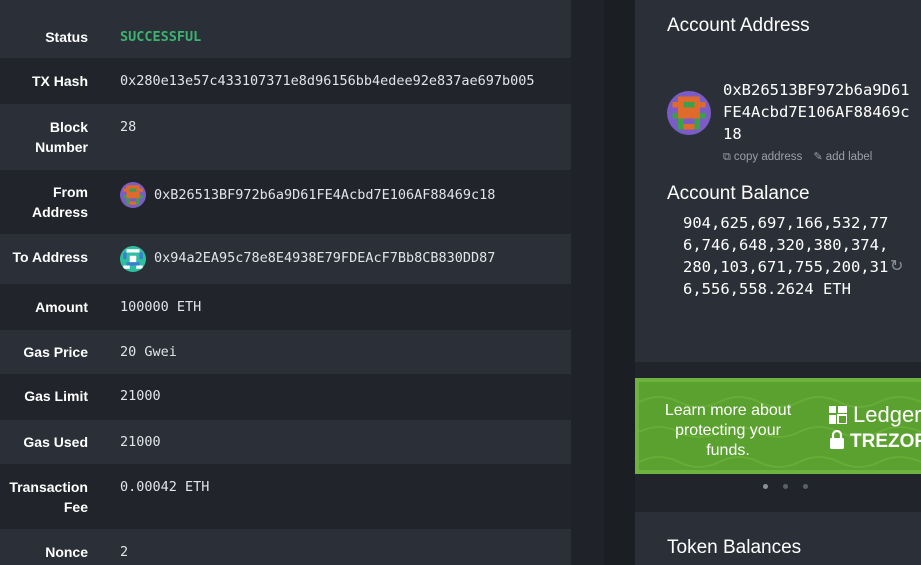 The height and width of the screenshot is (565, 921). Describe the element at coordinates (161, 307) in the screenshot. I see `amount-value: 100000 ETH` at that location.